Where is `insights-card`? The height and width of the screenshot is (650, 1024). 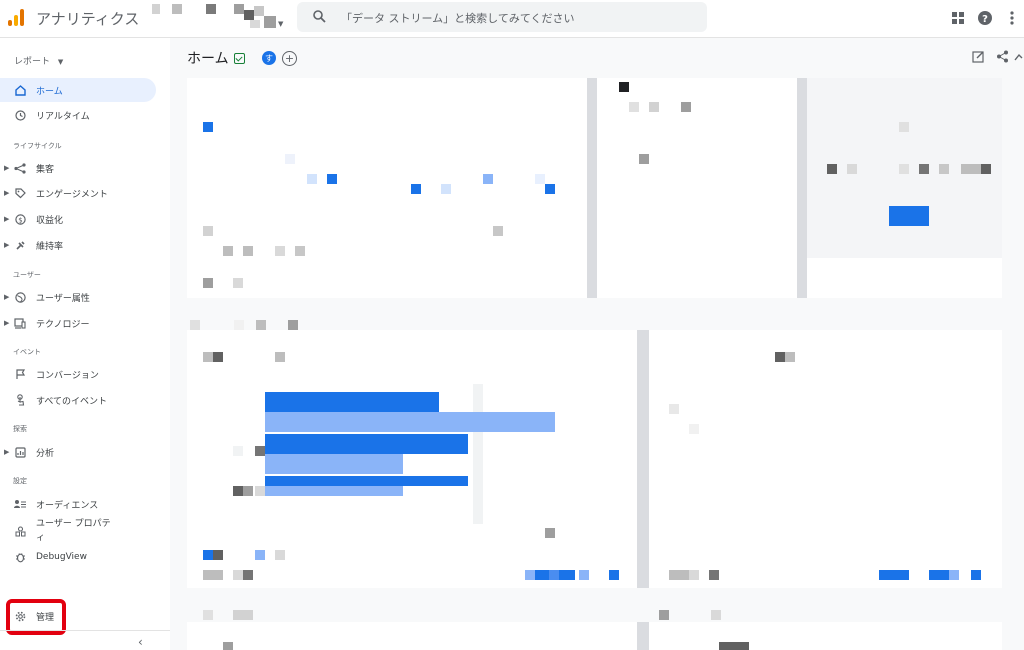
insights-card is located at coordinates (904, 188).